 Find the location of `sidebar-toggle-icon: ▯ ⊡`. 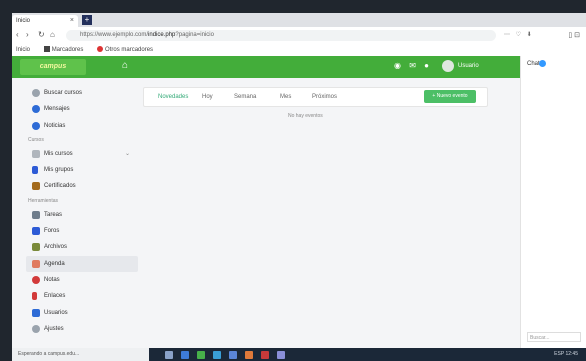

sidebar-toggle-icon: ▯ ⊡ is located at coordinates (574, 35).